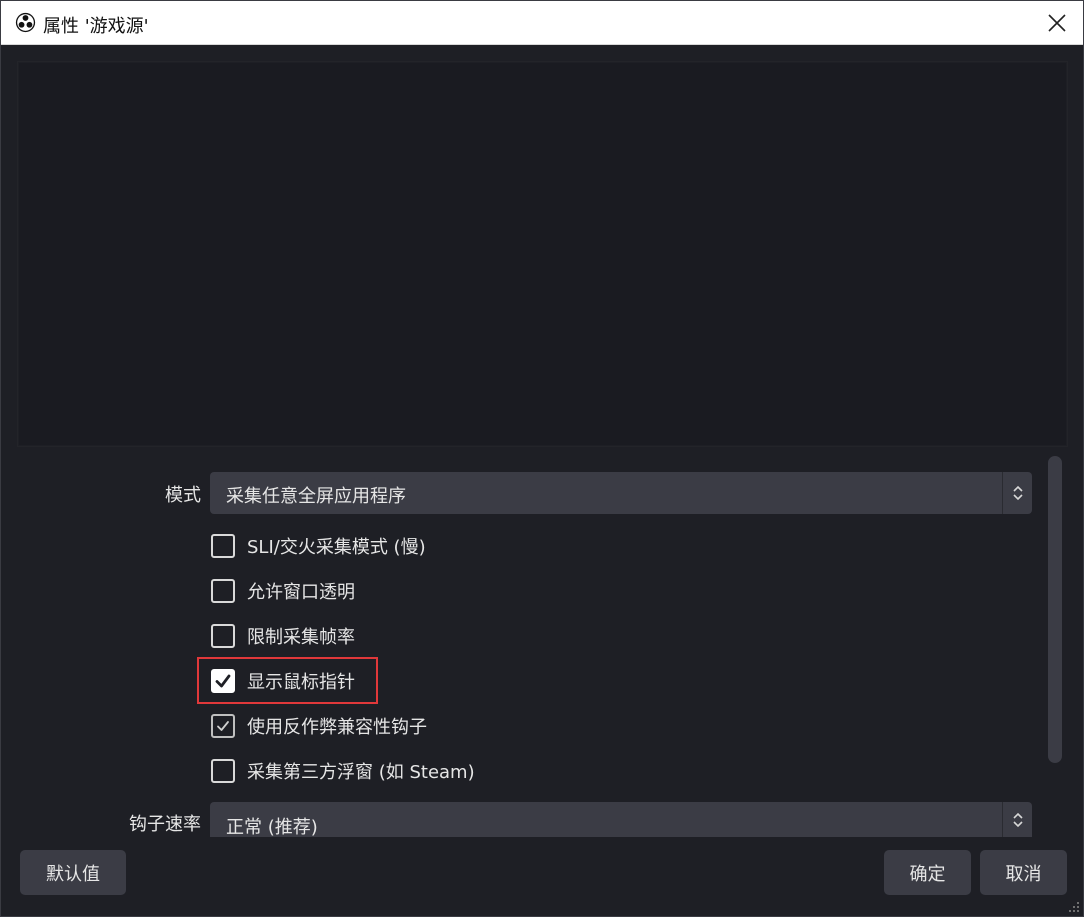  What do you see at coordinates (927, 872) in the screenshot?
I see `ok-button: 确定` at bounding box center [927, 872].